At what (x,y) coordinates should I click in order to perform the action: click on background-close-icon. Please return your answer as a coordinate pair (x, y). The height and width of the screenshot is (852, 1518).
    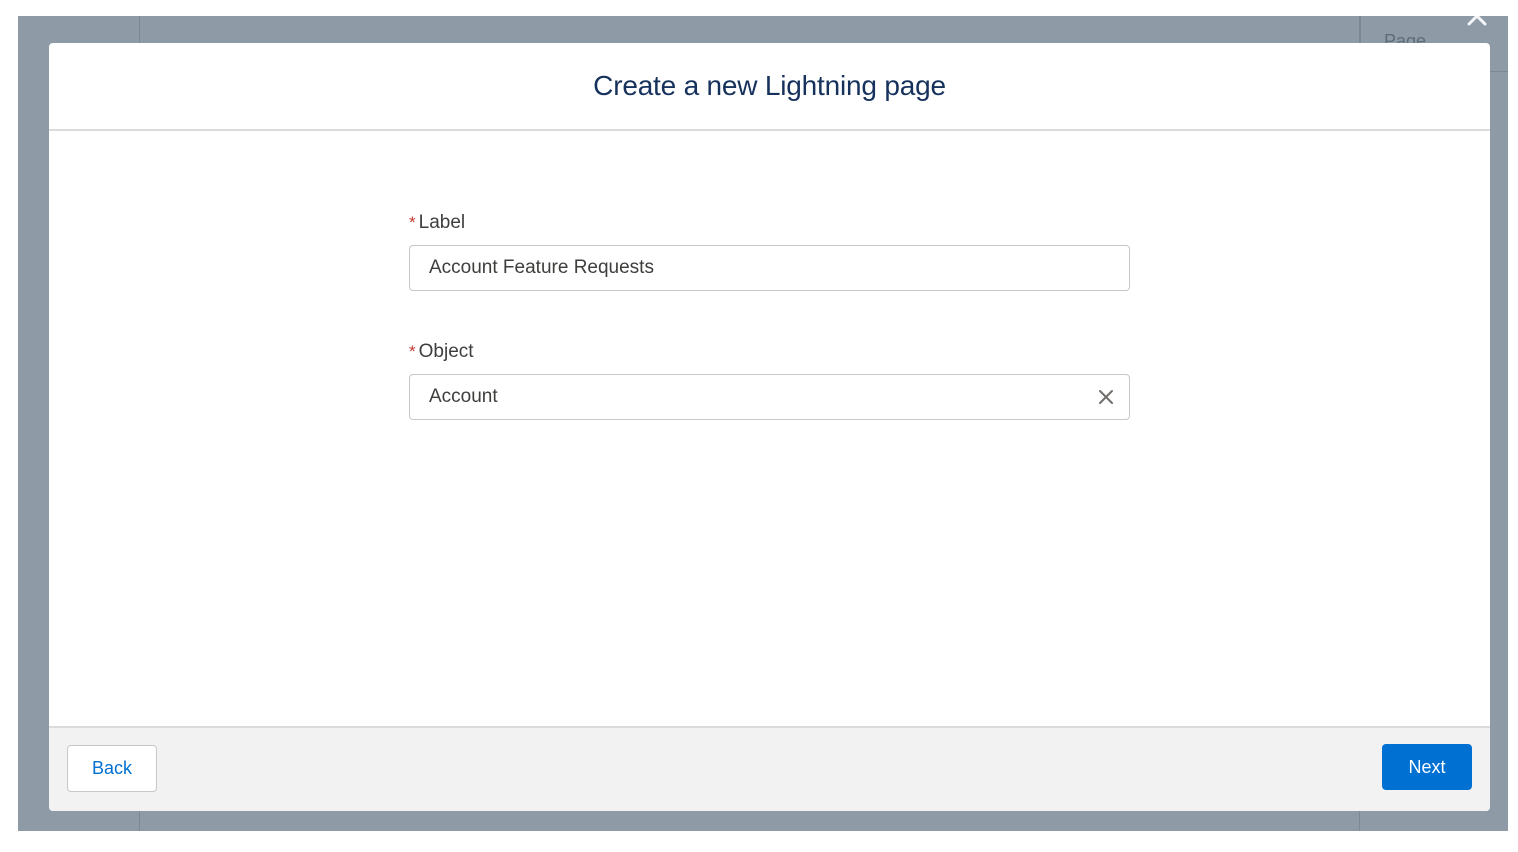
    Looking at the image, I should click on (1477, 21).